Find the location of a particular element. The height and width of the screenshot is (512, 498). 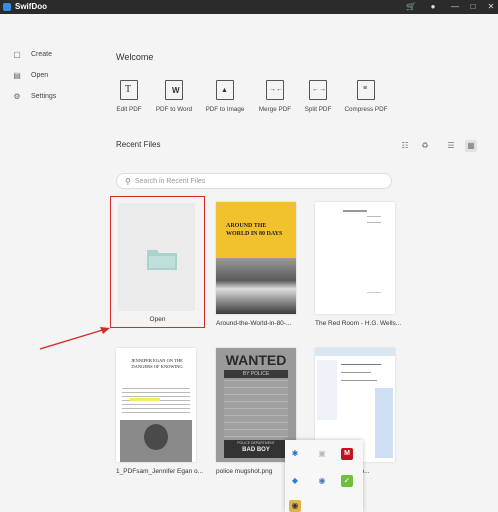

gear-icon: ⚙ is located at coordinates (17, 96).